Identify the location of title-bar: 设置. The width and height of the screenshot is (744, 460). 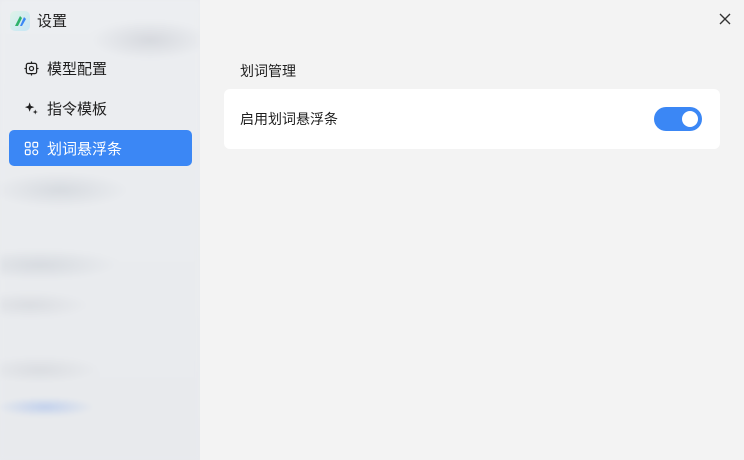
(38, 20).